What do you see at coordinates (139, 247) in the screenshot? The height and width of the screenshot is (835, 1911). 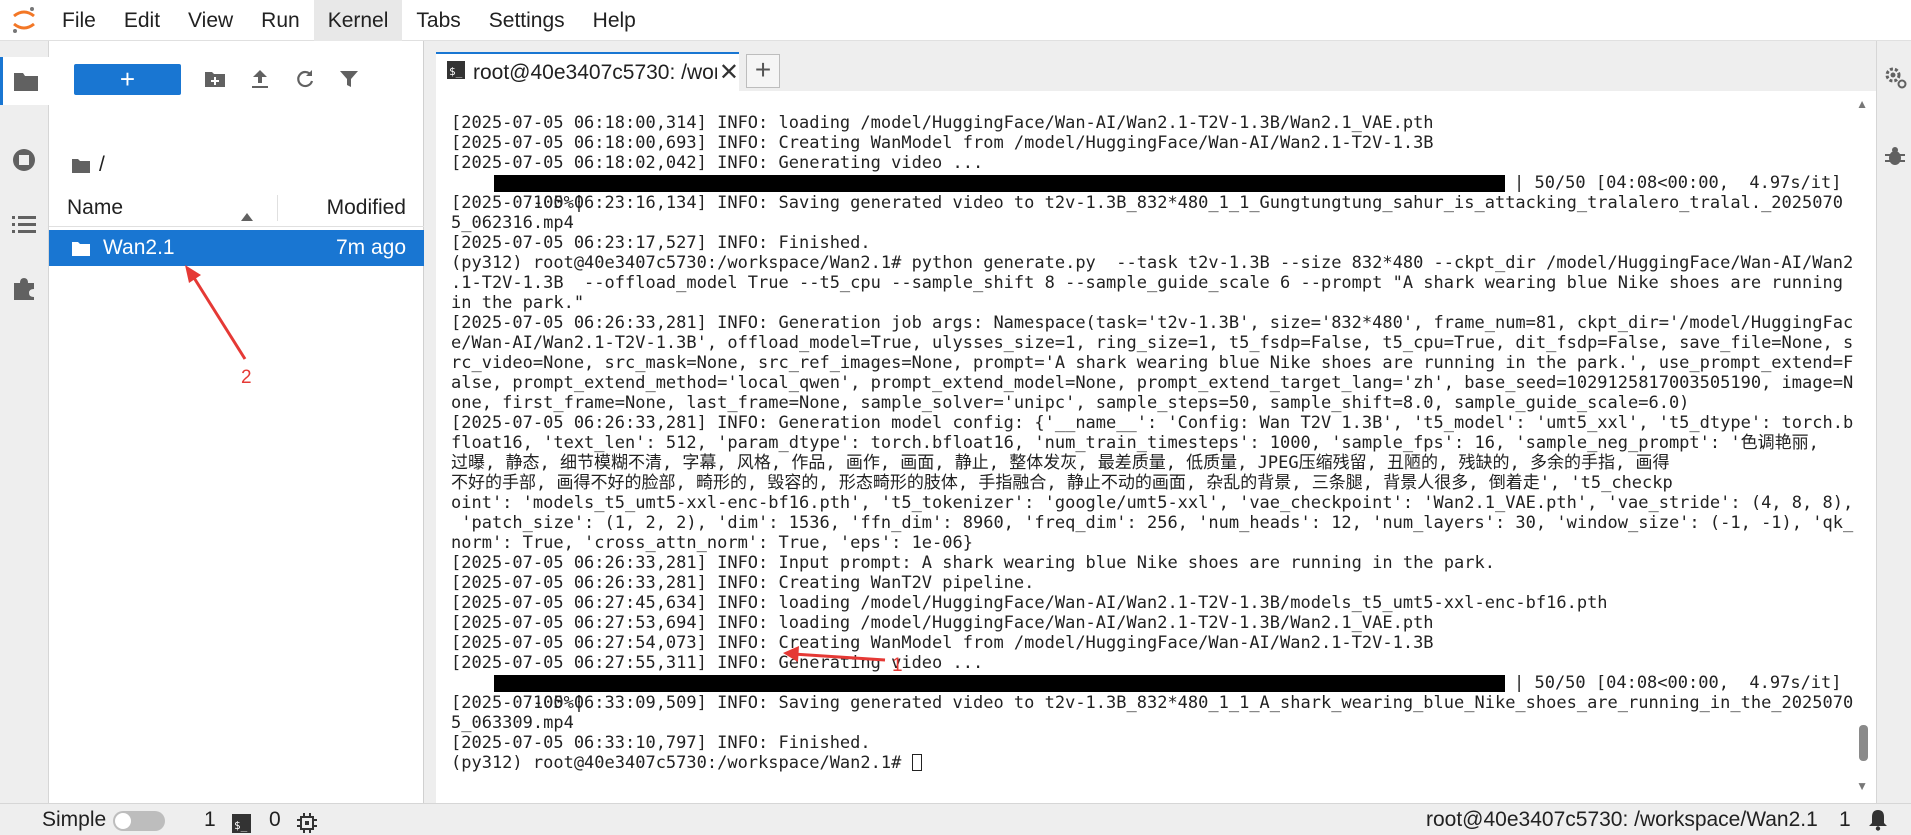 I see `file-name: Wan2.1` at bounding box center [139, 247].